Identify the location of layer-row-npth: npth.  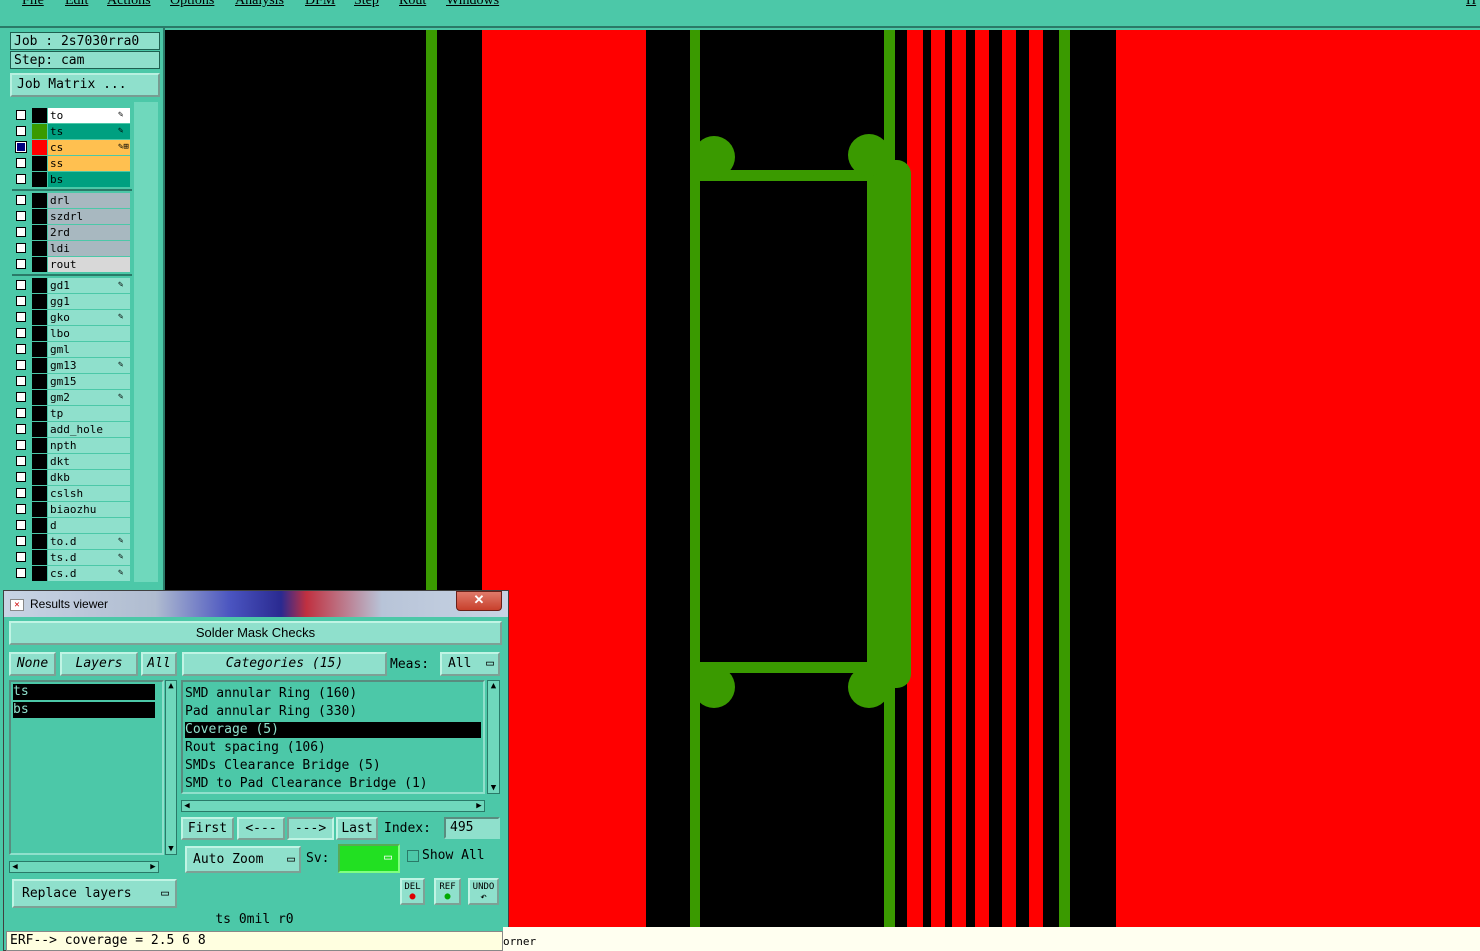
(72, 445).